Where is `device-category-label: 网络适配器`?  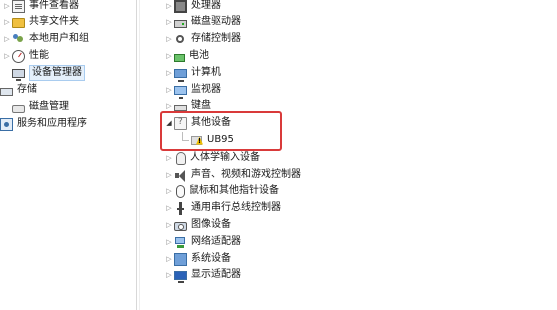
device-category-label: 网络适配器 is located at coordinates (216, 241).